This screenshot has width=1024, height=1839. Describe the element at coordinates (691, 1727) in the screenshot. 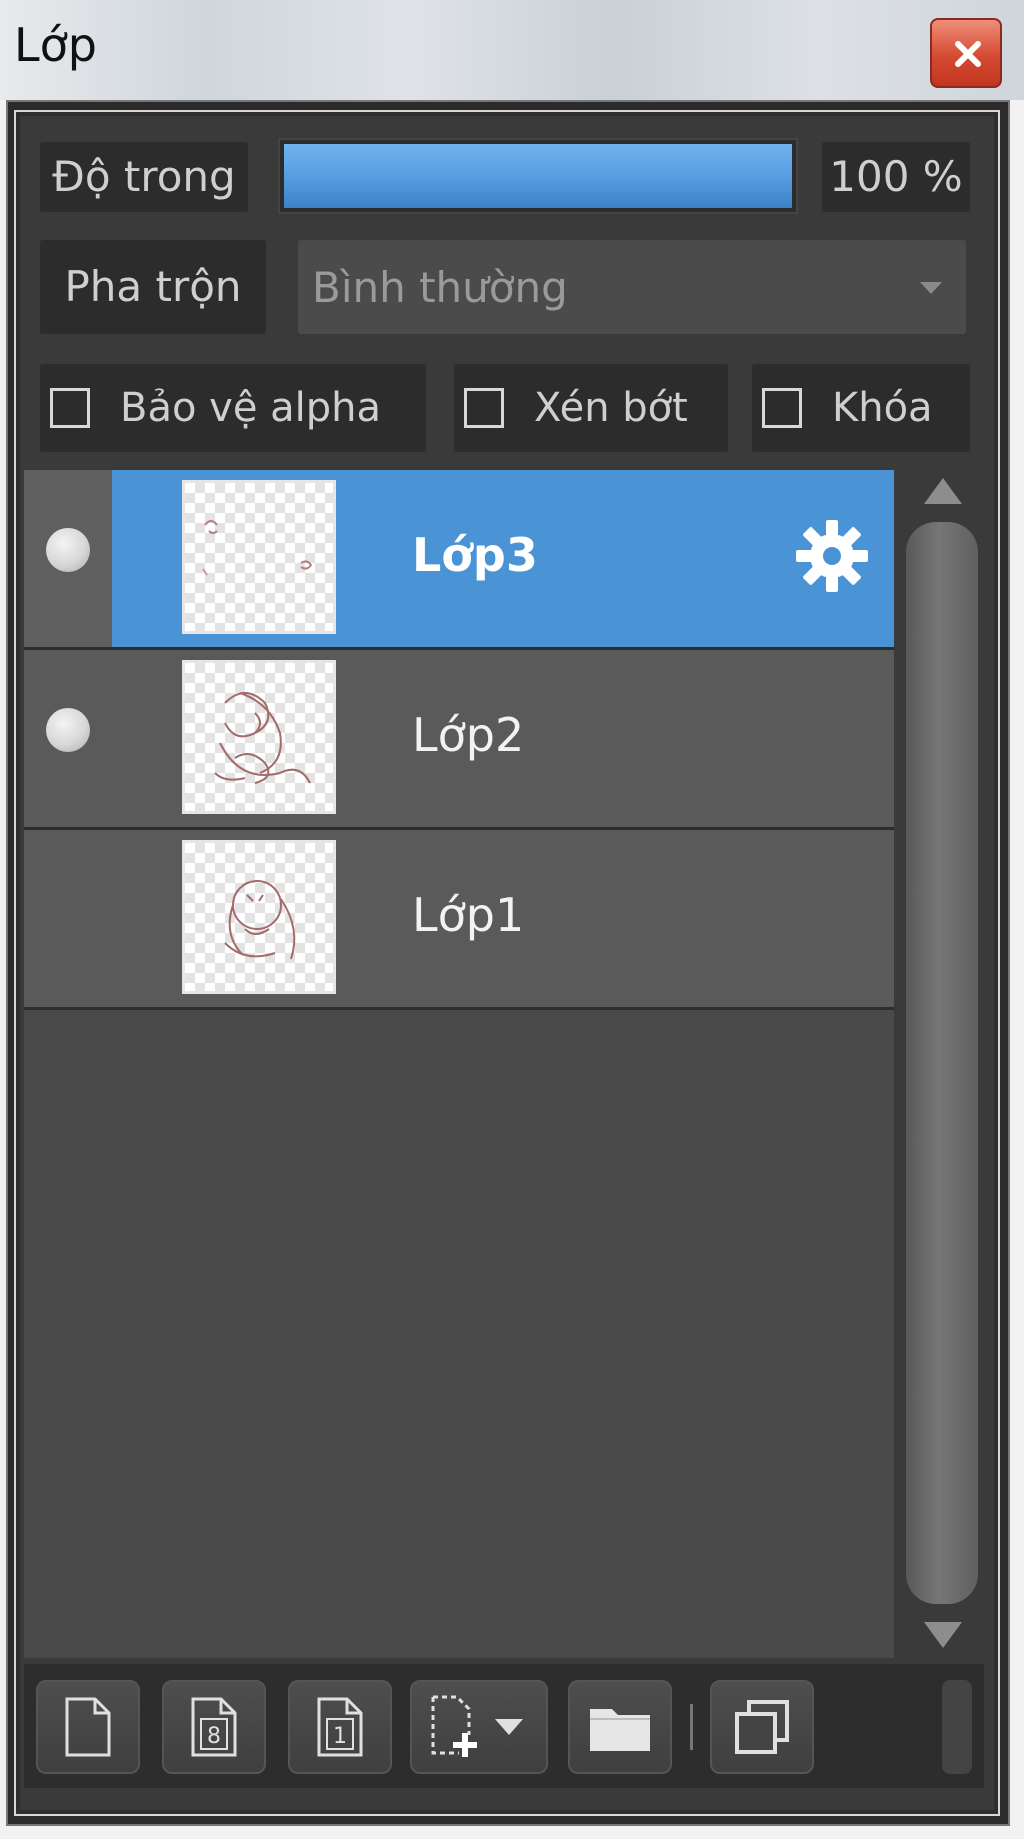

I see `toolbar-separator` at that location.